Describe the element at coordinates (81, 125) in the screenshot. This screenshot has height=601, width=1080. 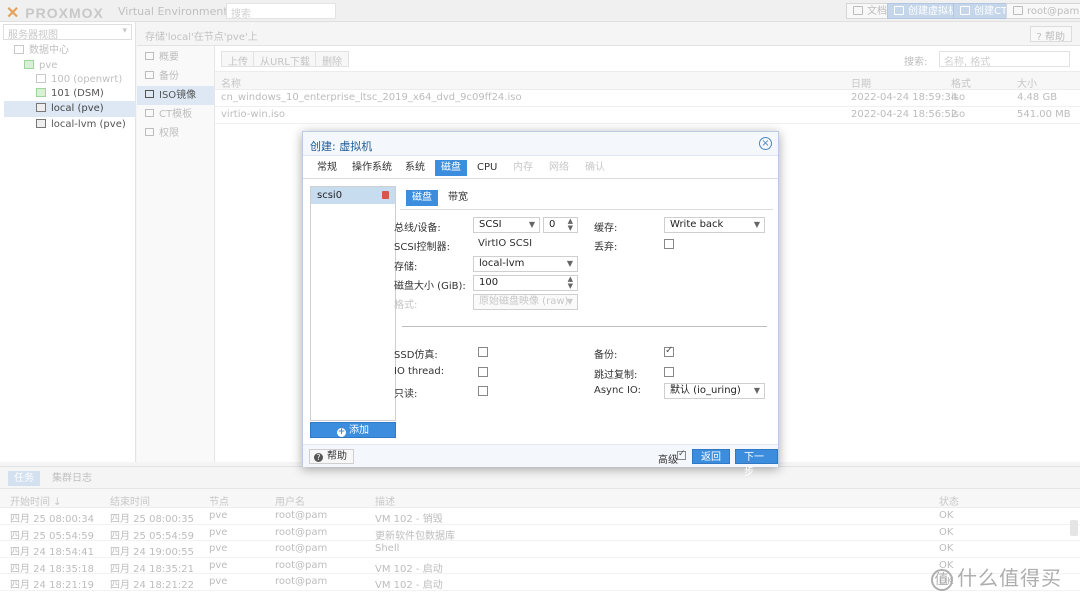
I see `tree-storage-local-lvm: local-lvm (pve)` at that location.